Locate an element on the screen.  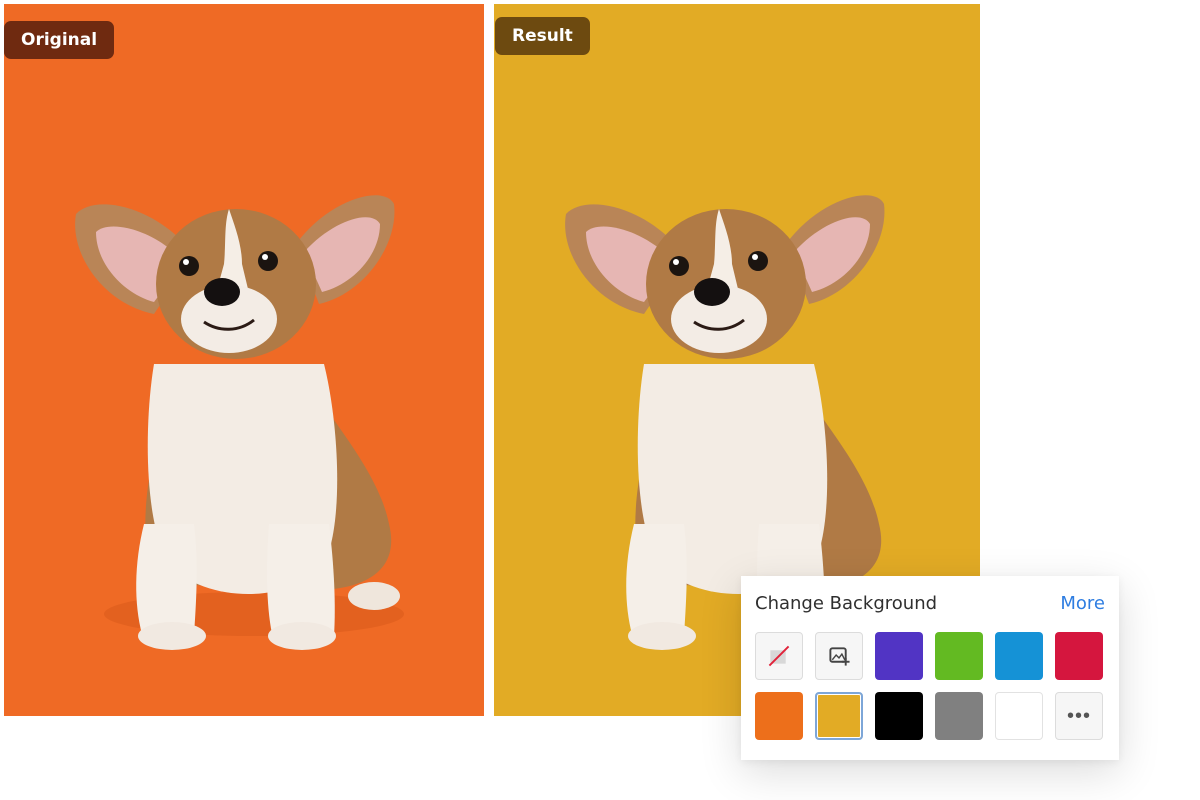
color-swatch-red is located at coordinates (1079, 656).